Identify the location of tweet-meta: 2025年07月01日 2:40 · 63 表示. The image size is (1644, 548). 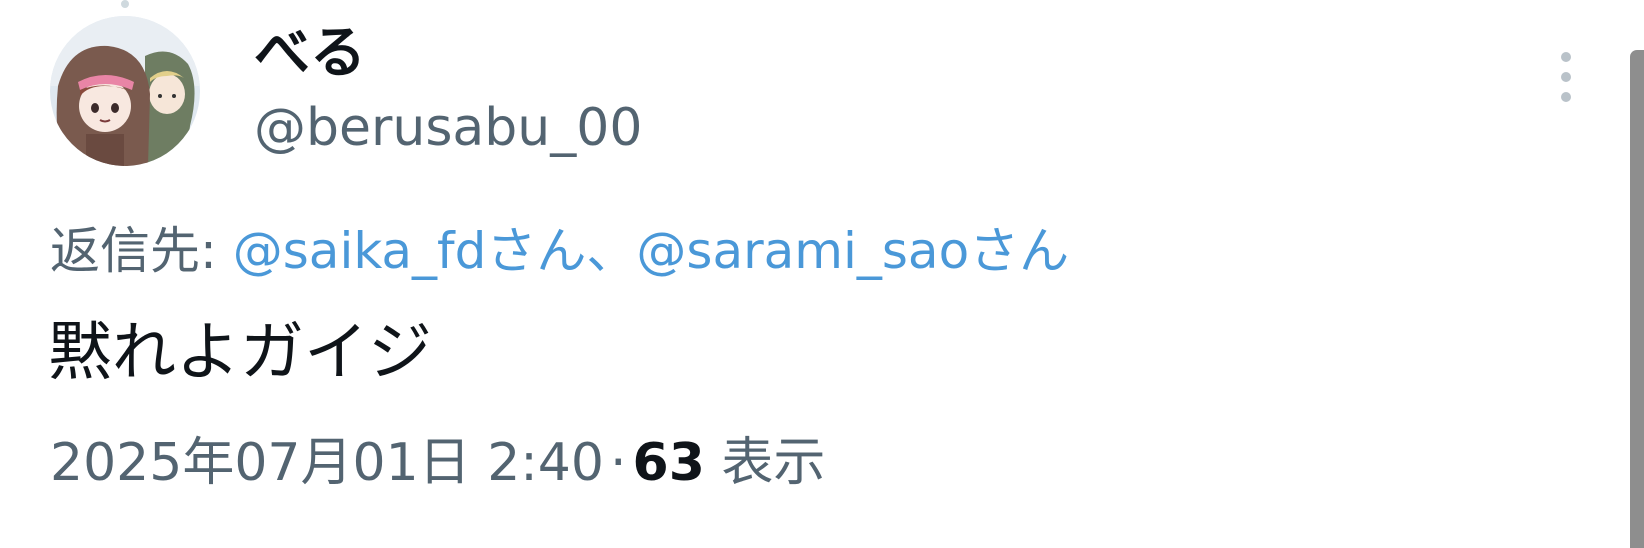
(437, 463).